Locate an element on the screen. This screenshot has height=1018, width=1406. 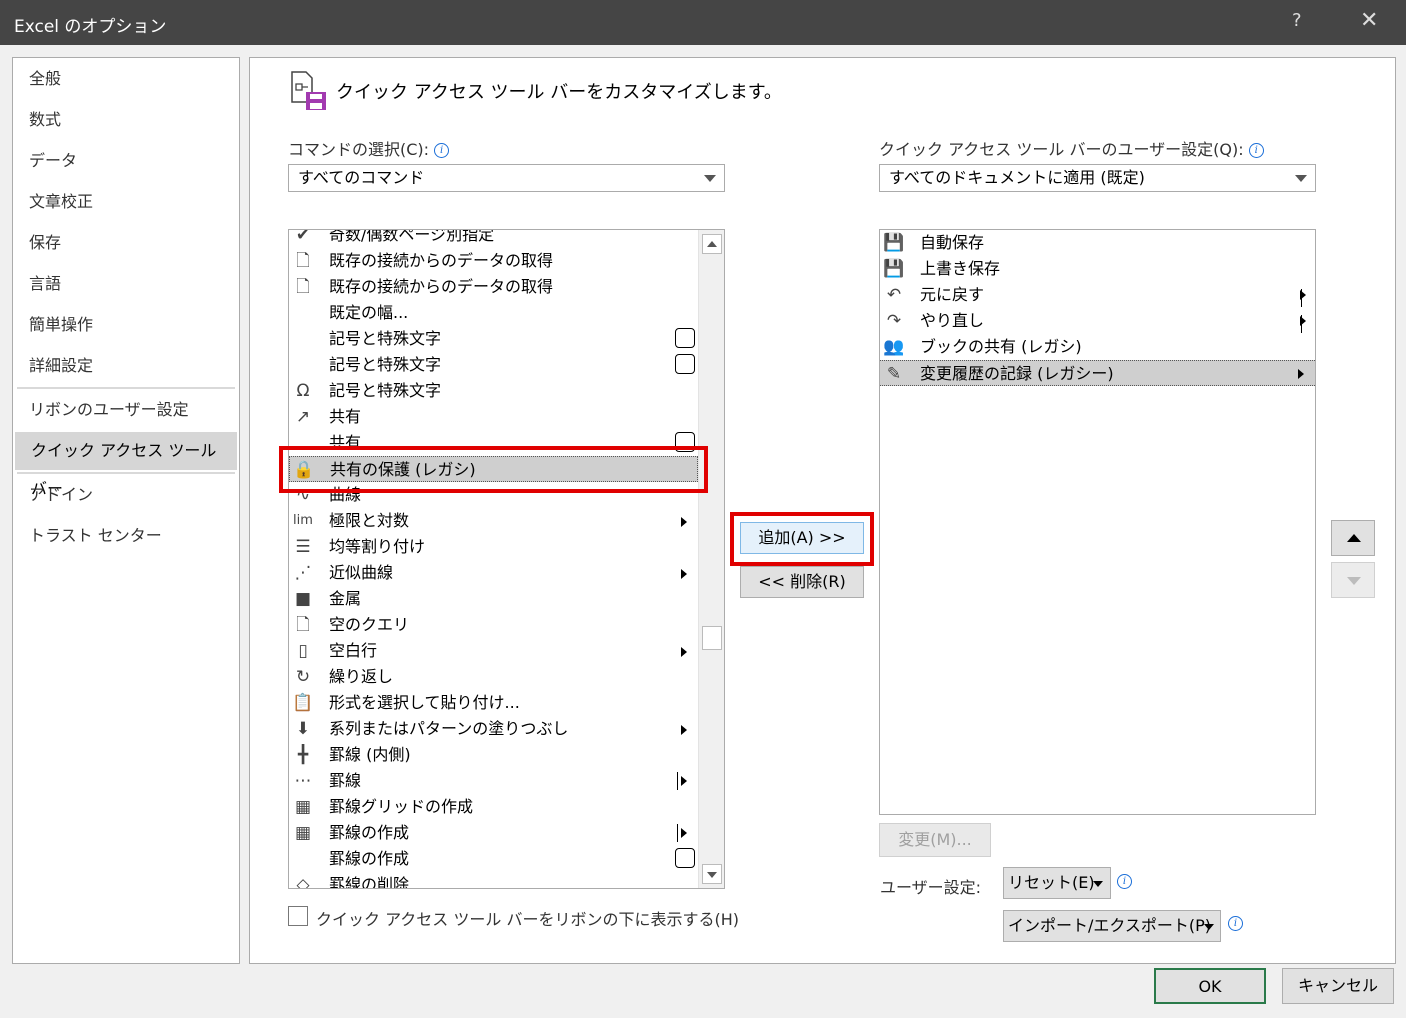
nav-item-formulas: 数式 is located at coordinates (124, 120).